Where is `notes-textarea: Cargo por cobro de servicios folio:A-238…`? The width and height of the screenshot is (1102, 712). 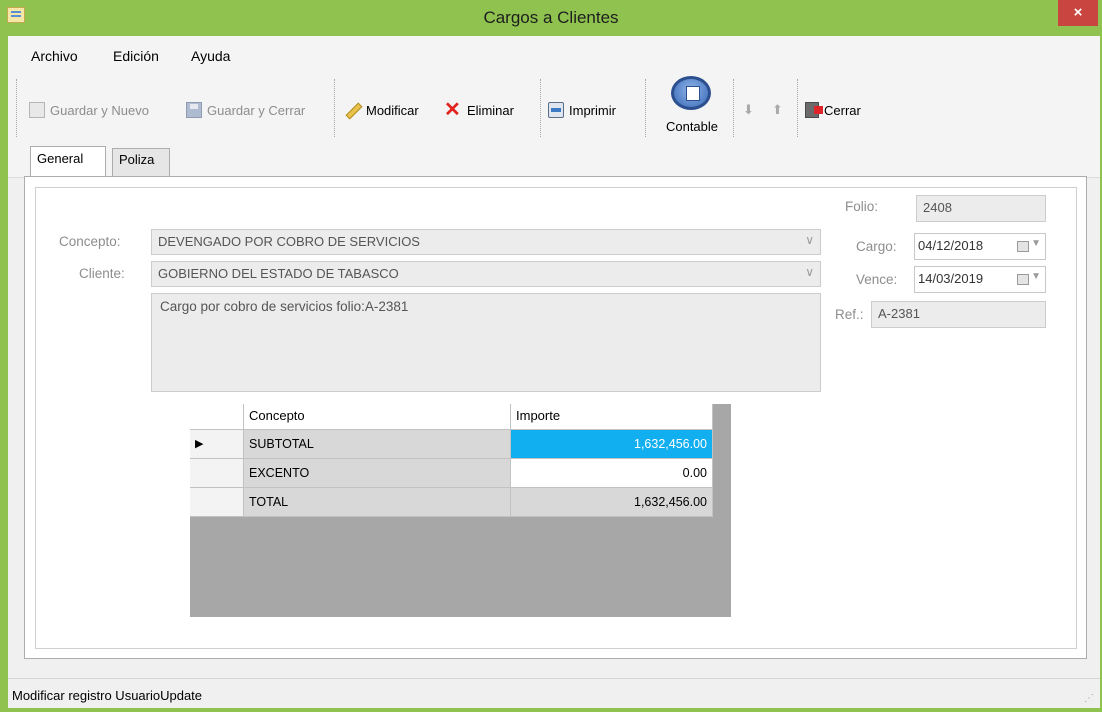
notes-textarea: Cargo por cobro de servicios folio:A-238… is located at coordinates (486, 342).